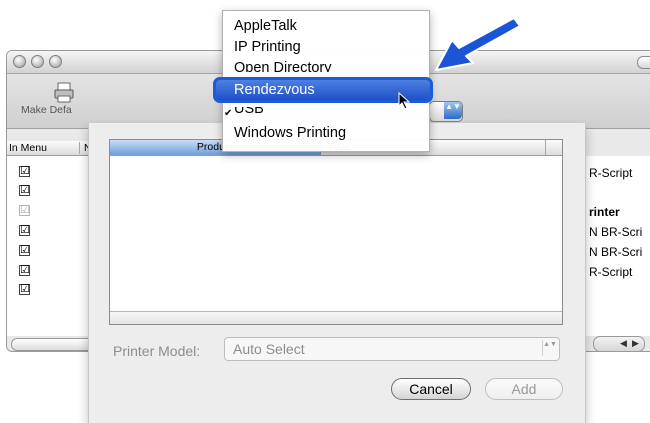  What do you see at coordinates (643, 62) in the screenshot?
I see `toolbar-toggle-button` at bounding box center [643, 62].